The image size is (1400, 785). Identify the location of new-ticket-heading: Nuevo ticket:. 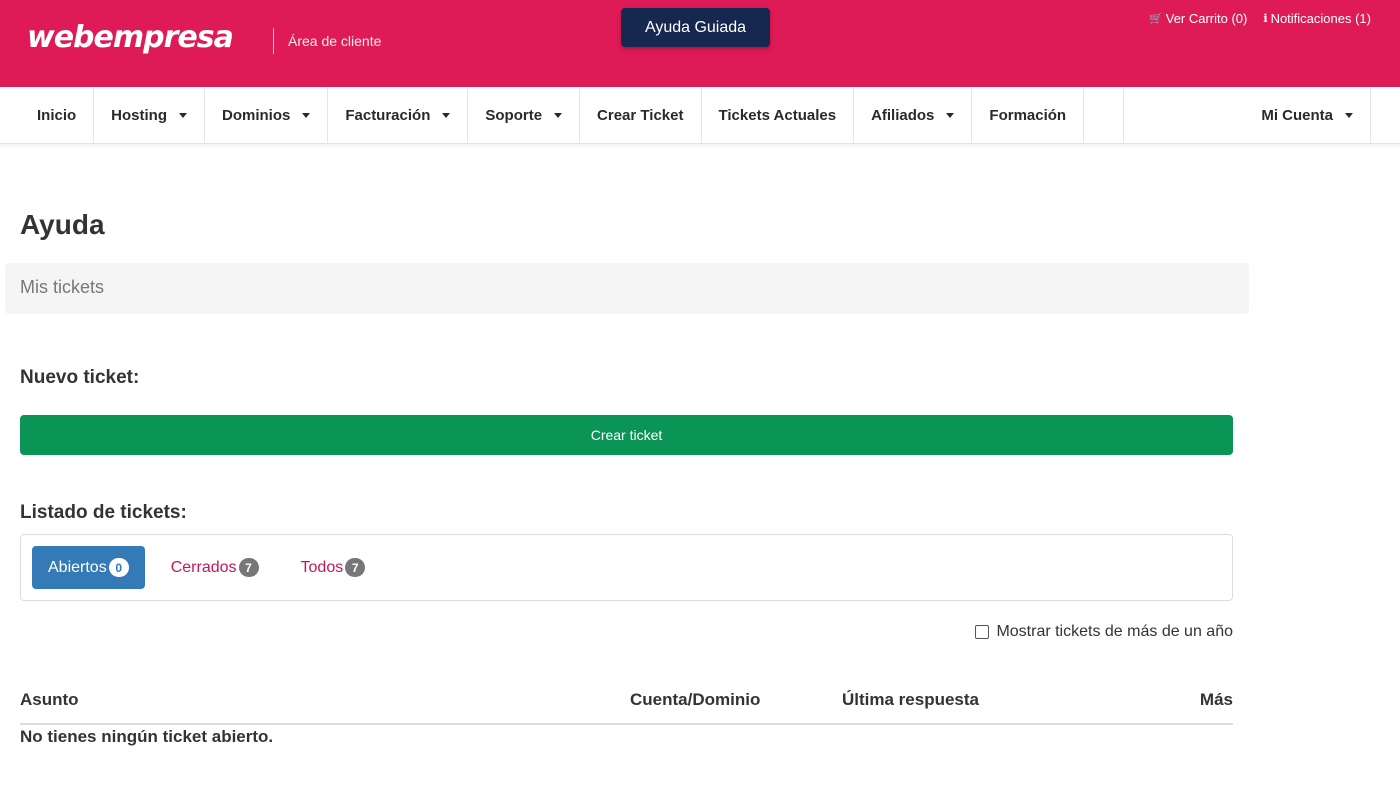
(80, 377).